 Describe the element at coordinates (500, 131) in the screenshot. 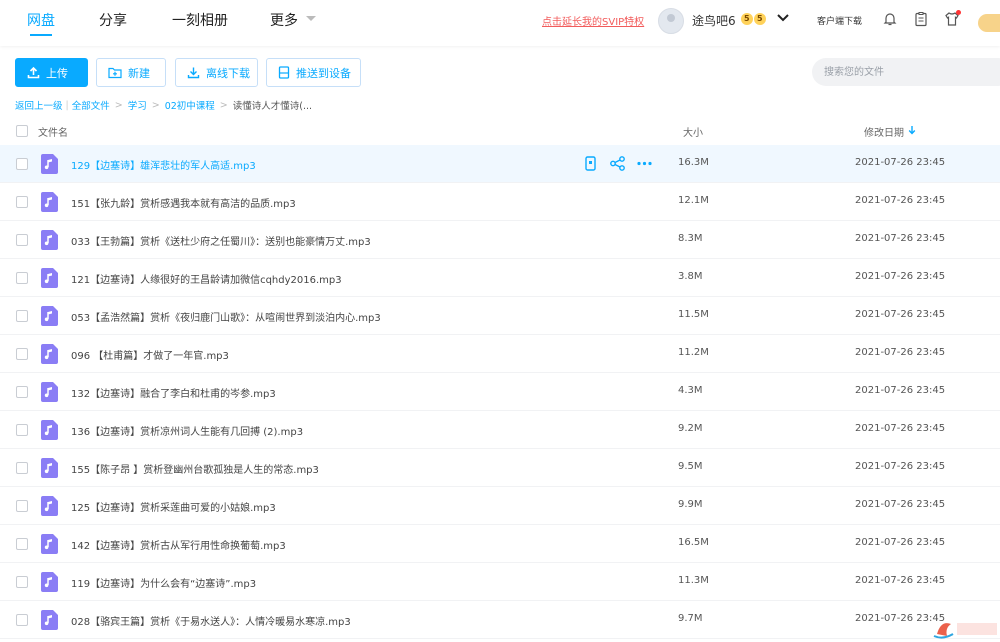

I see `file-table-header: 文件名 大小 修改日期` at that location.